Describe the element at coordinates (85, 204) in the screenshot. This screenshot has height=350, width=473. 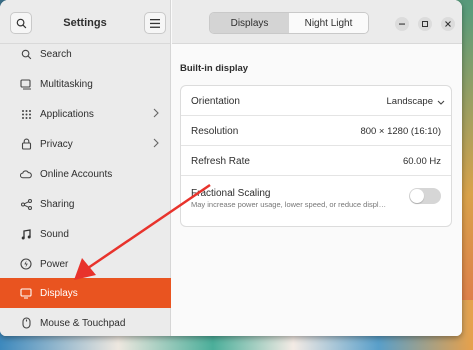
I see `sidebar-item-sharing: Sharing` at that location.